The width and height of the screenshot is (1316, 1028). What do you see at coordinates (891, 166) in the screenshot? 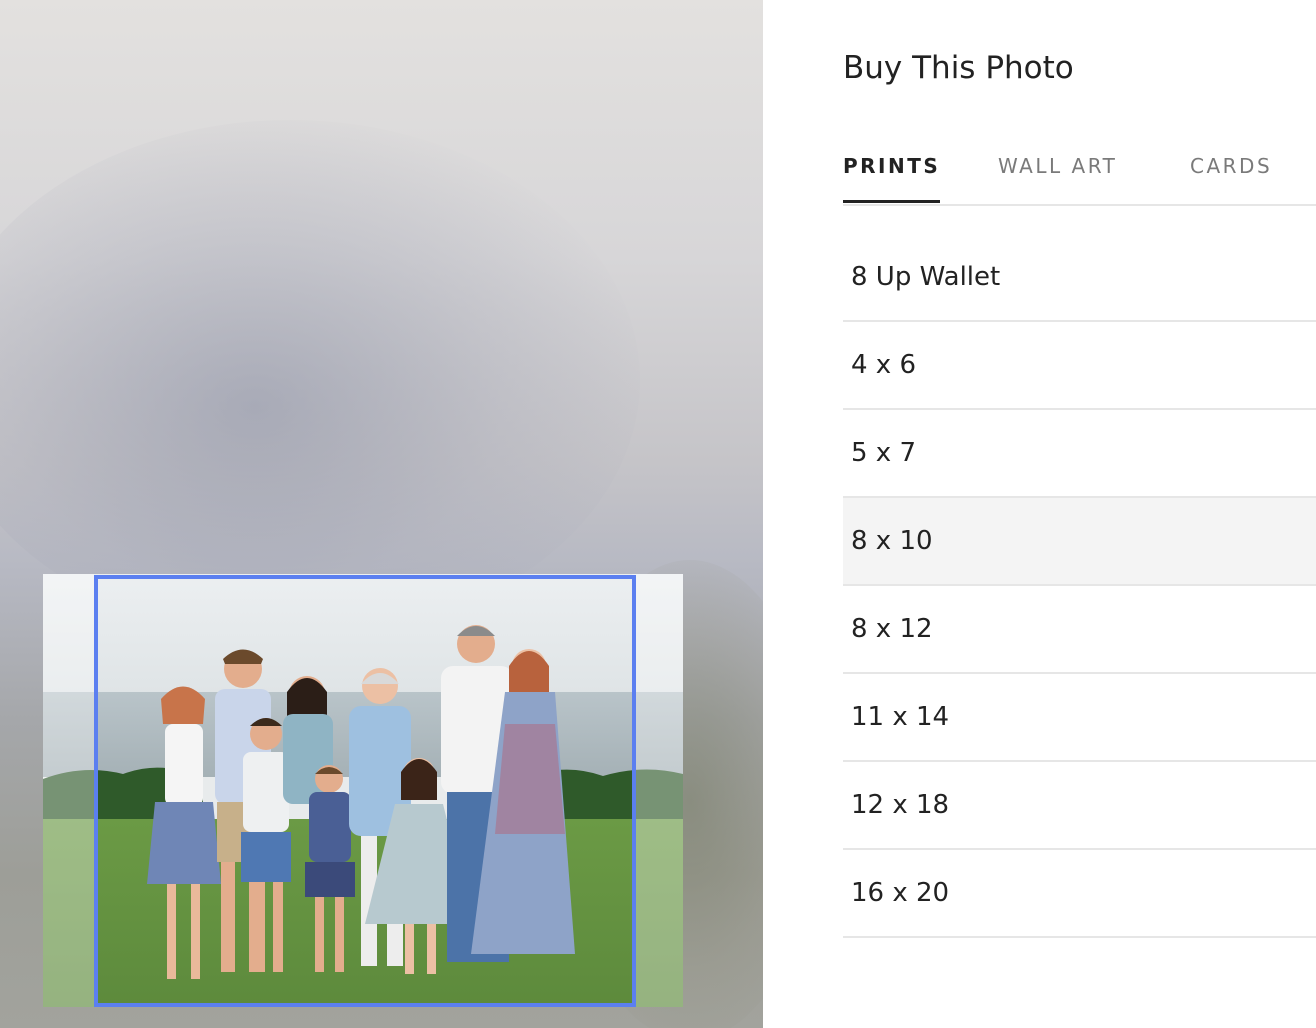
I see `tab-prints: PRINTS` at bounding box center [891, 166].